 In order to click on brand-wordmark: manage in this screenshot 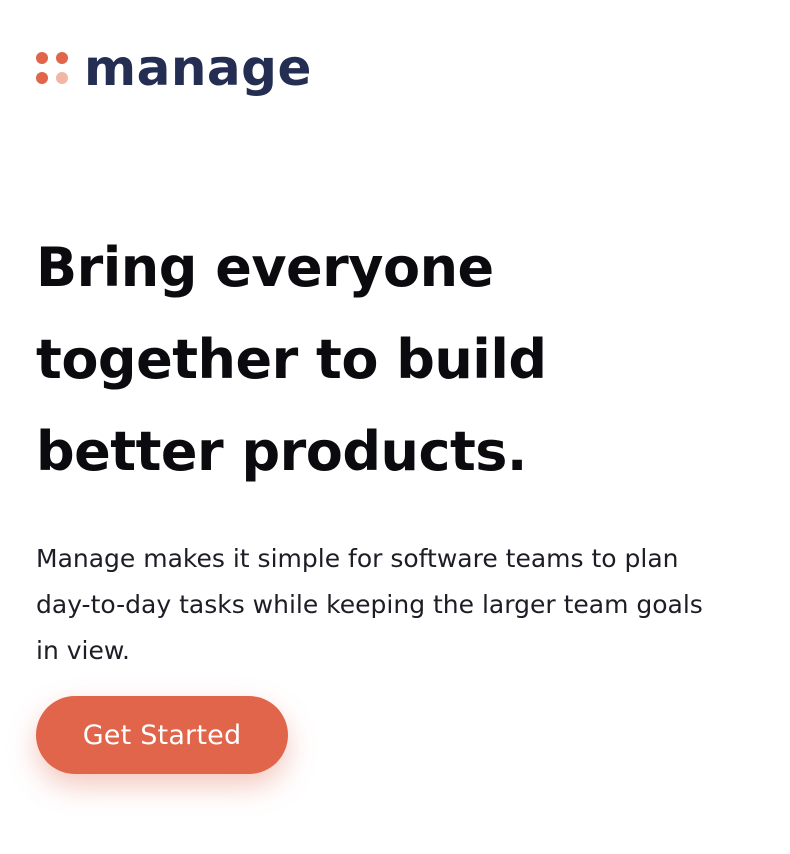, I will do `click(198, 68)`.